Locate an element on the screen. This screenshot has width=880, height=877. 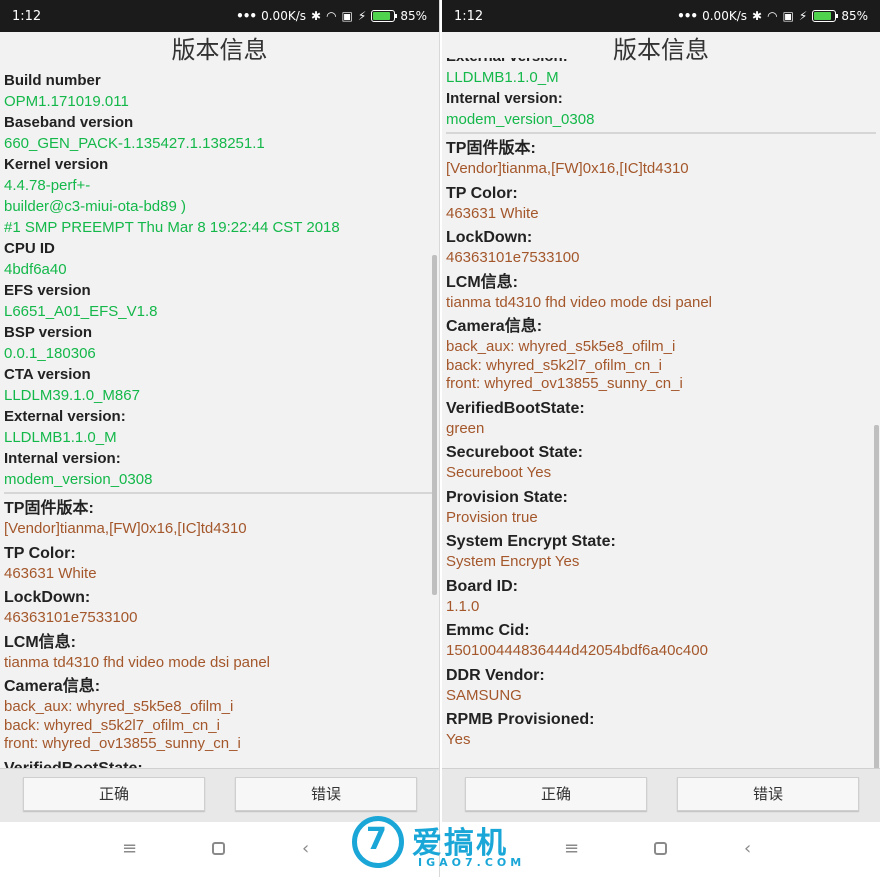
watermark-logo: 7 爱搞机 IGAO7.COM is located at coordinates (442, 841).